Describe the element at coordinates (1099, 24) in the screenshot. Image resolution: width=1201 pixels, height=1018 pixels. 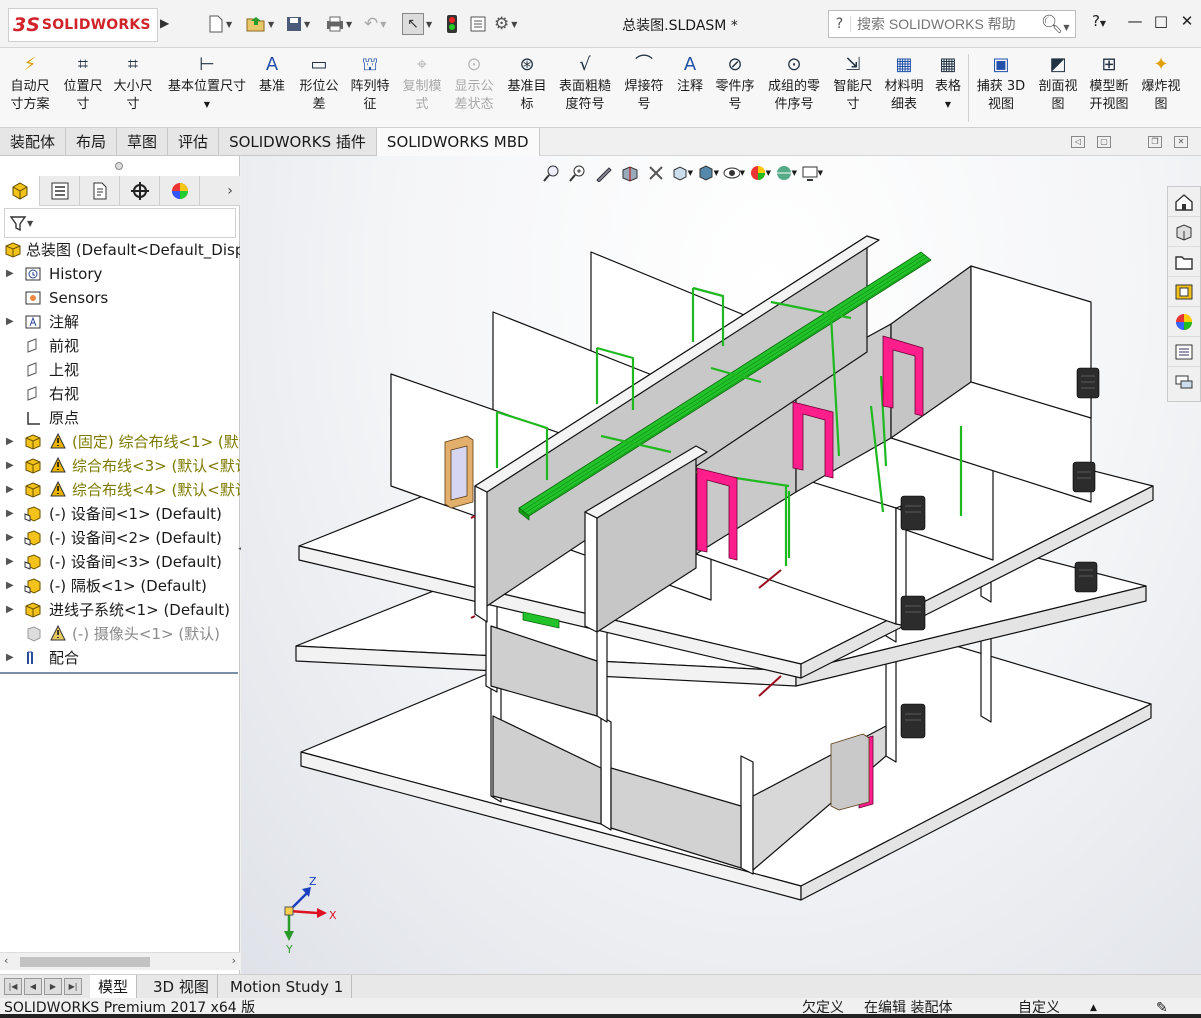
I see `help-button: ?▼` at that location.